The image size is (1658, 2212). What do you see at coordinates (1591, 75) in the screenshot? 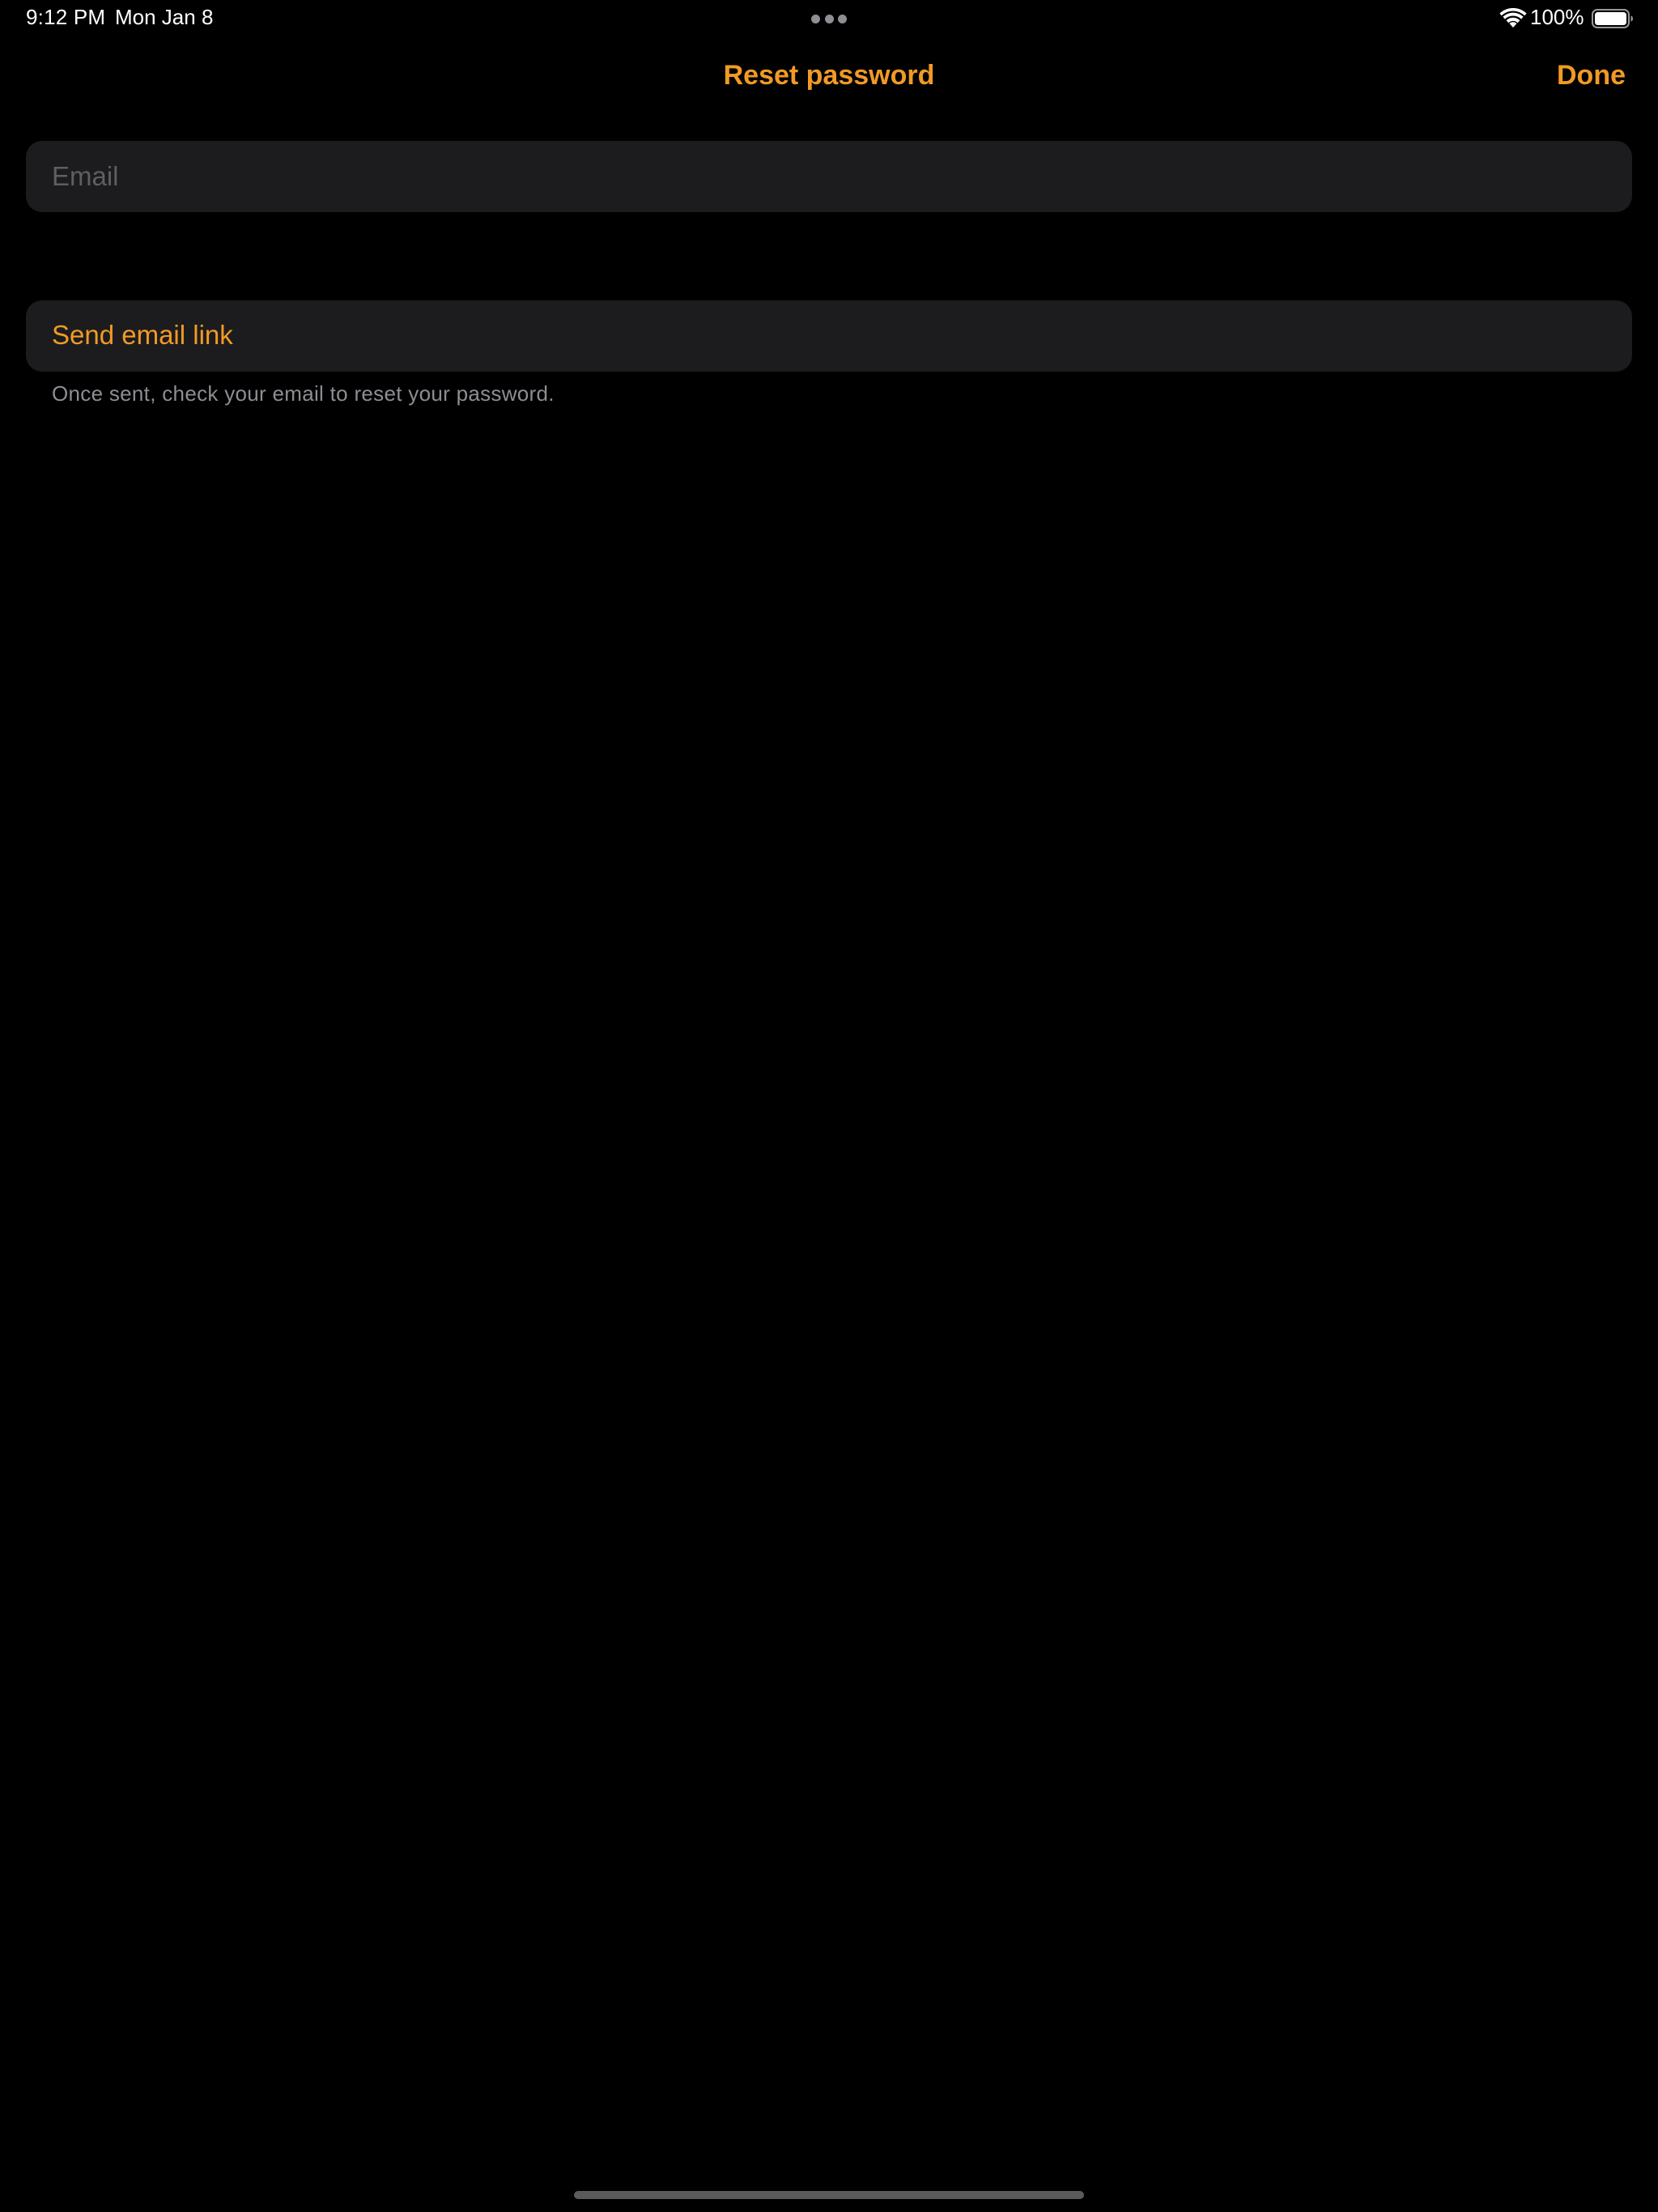
I see `done-button: Done` at bounding box center [1591, 75].